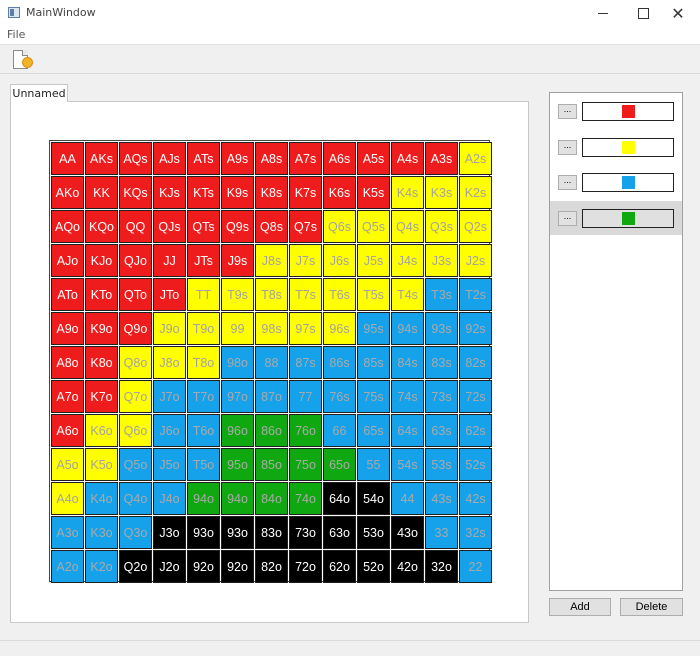  Describe the element at coordinates (407, 192) in the screenshot. I see `hand-cell: K4s` at that location.